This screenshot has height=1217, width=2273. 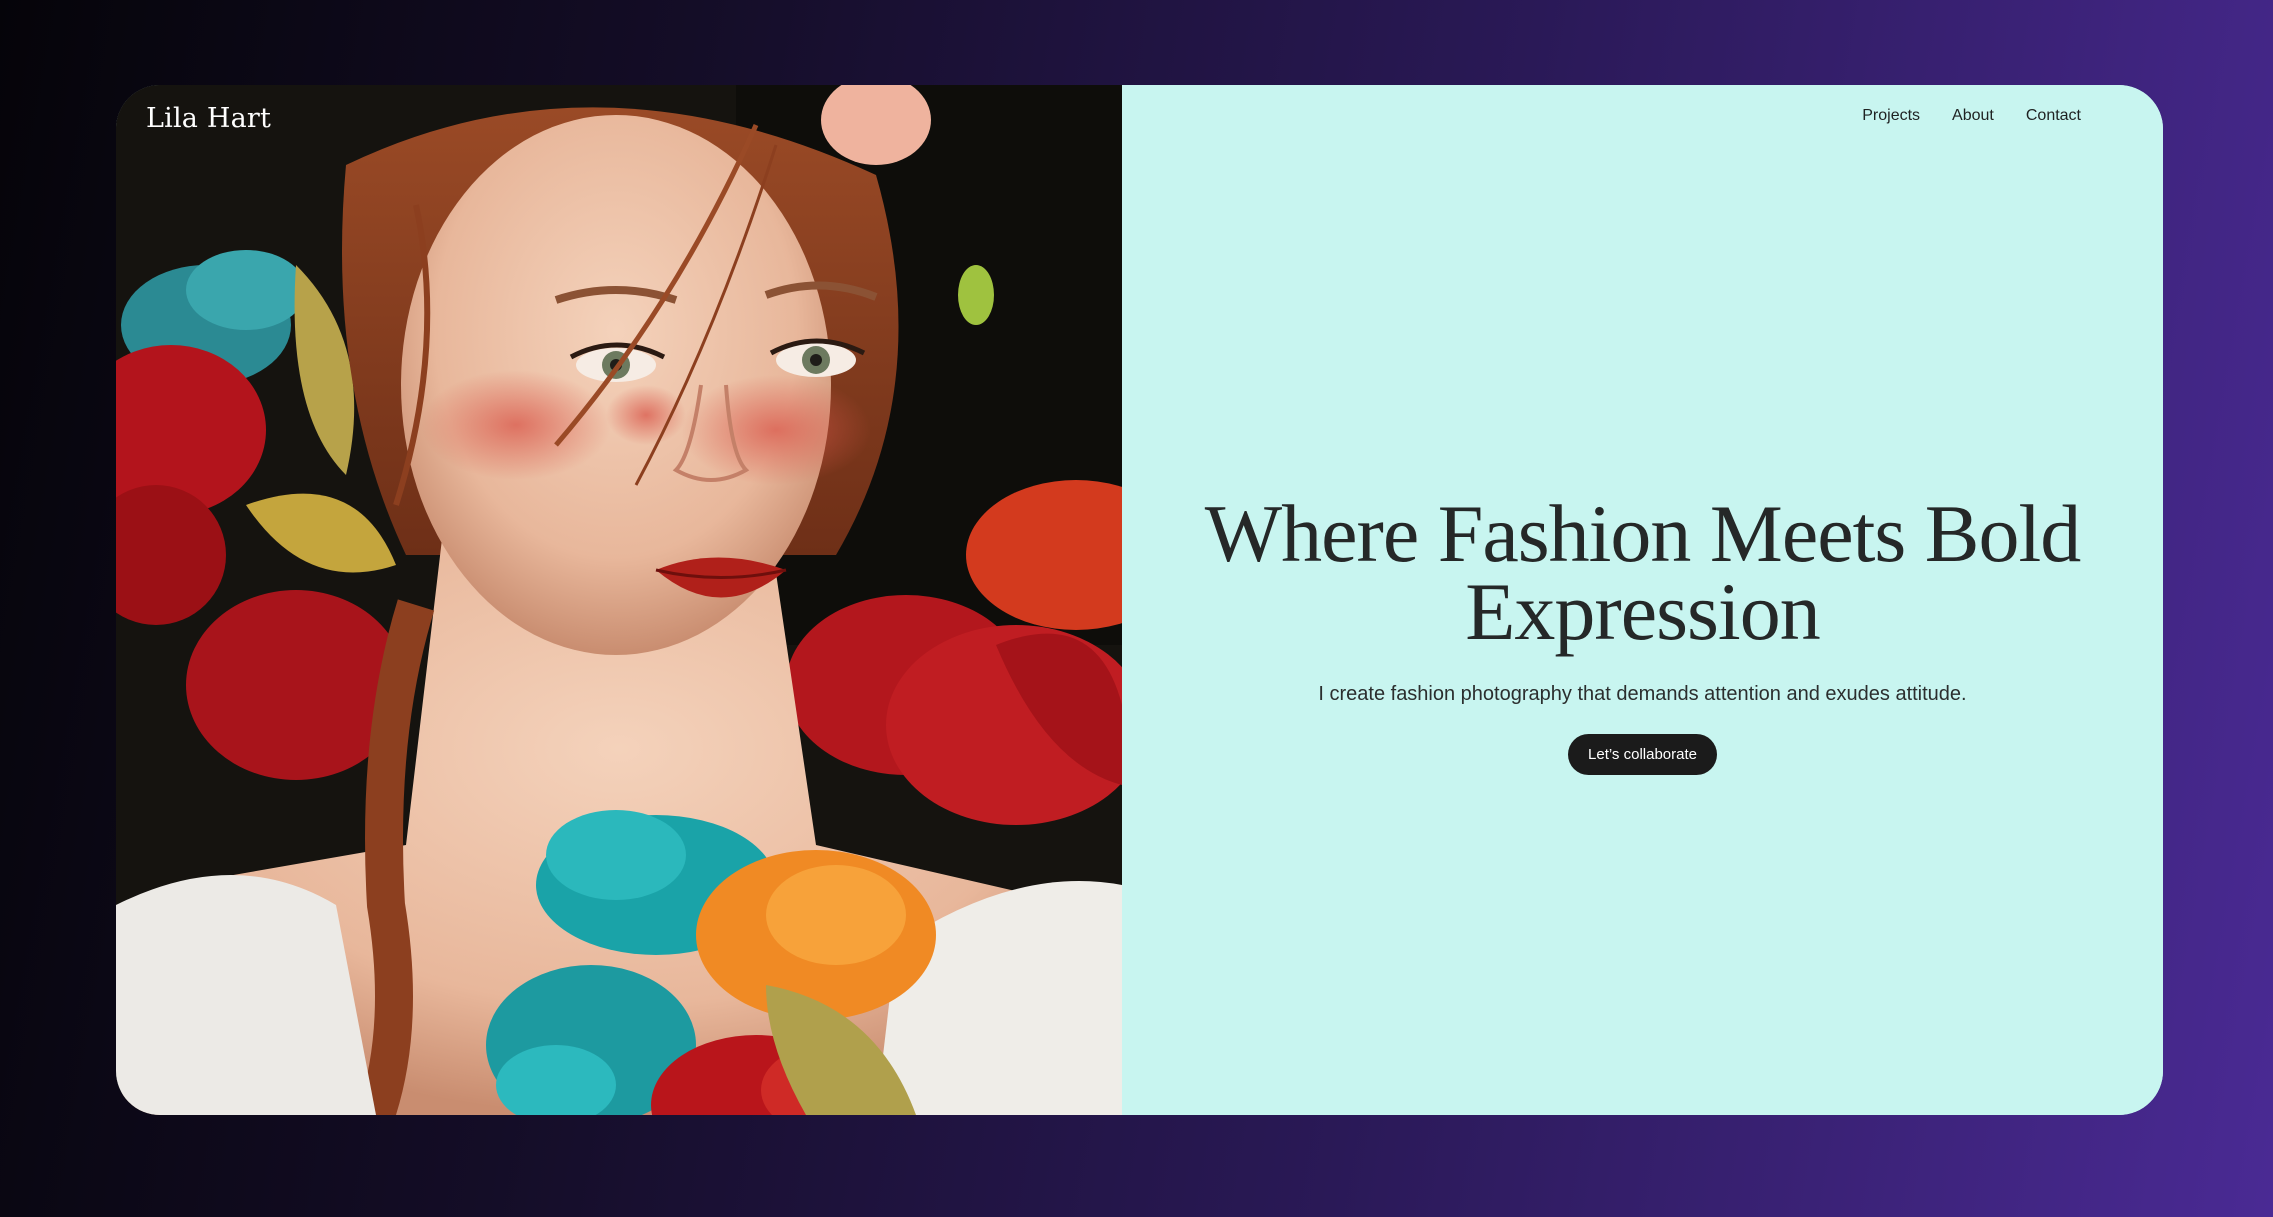 What do you see at coordinates (1642, 754) in the screenshot?
I see `collaborate-button: Let’s collaborate` at bounding box center [1642, 754].